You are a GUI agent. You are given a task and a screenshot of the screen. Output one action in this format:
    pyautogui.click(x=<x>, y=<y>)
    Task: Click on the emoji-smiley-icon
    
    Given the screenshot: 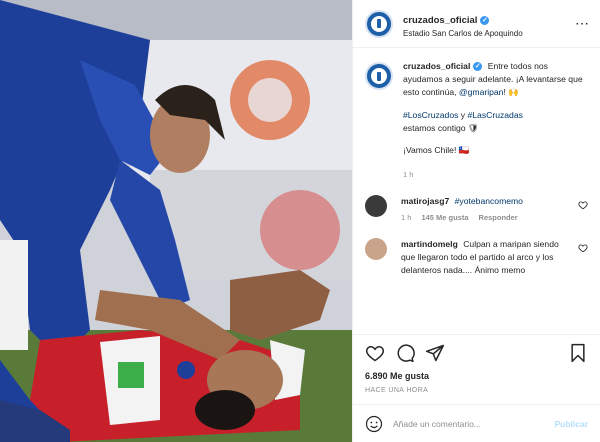 What is the action you would take?
    pyautogui.click(x=374, y=424)
    